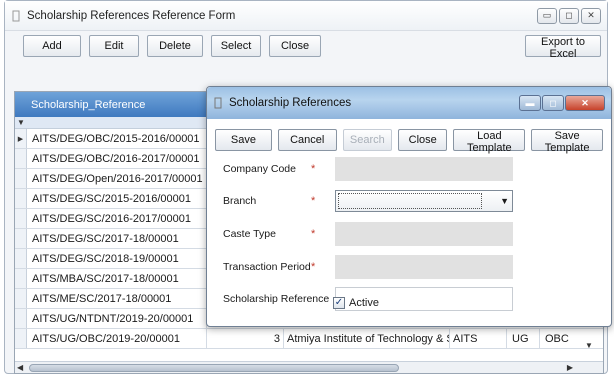 The height and width of the screenshot is (376, 614). What do you see at coordinates (117, 238) in the screenshot?
I see `cell-scholarship-reference: AITS/DEG/SC/2017-18/00001` at bounding box center [117, 238].